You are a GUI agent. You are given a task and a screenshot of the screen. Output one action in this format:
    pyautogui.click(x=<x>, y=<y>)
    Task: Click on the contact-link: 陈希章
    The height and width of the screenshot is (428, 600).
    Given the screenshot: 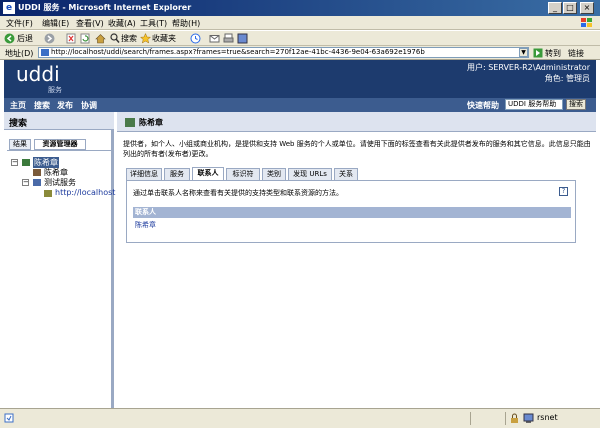 What is the action you would take?
    pyautogui.click(x=145, y=225)
    